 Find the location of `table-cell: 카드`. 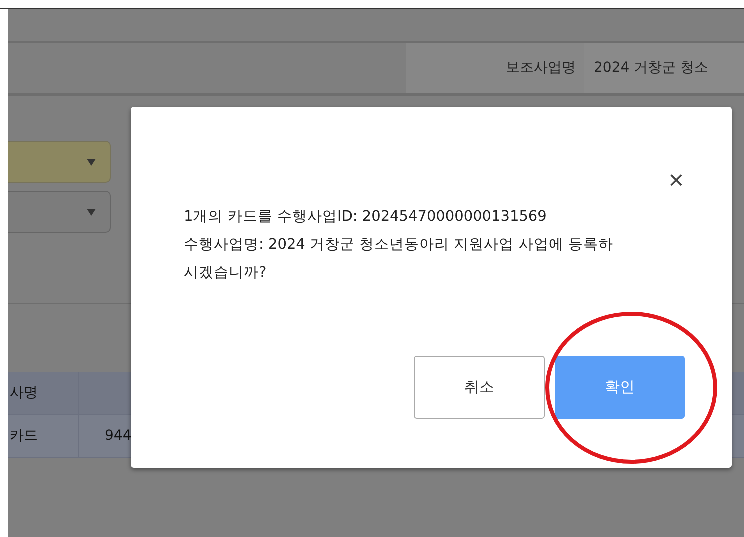

table-cell: 카드 is located at coordinates (43, 436).